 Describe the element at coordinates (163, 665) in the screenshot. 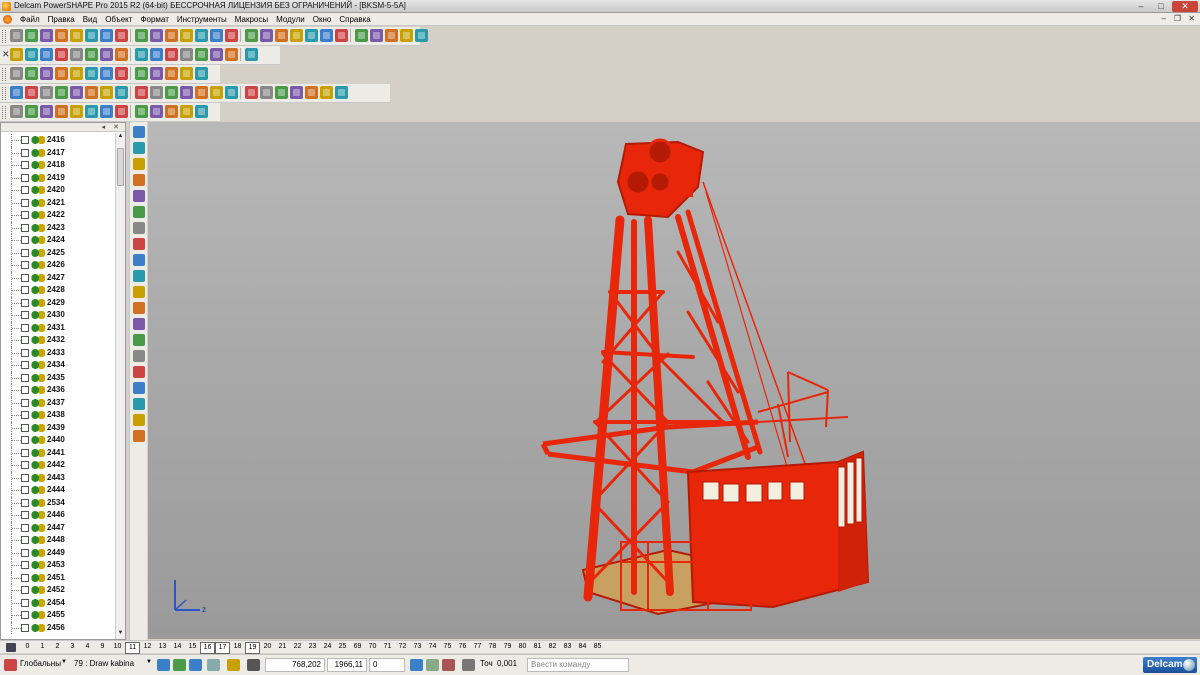

I see `cube-icon` at that location.